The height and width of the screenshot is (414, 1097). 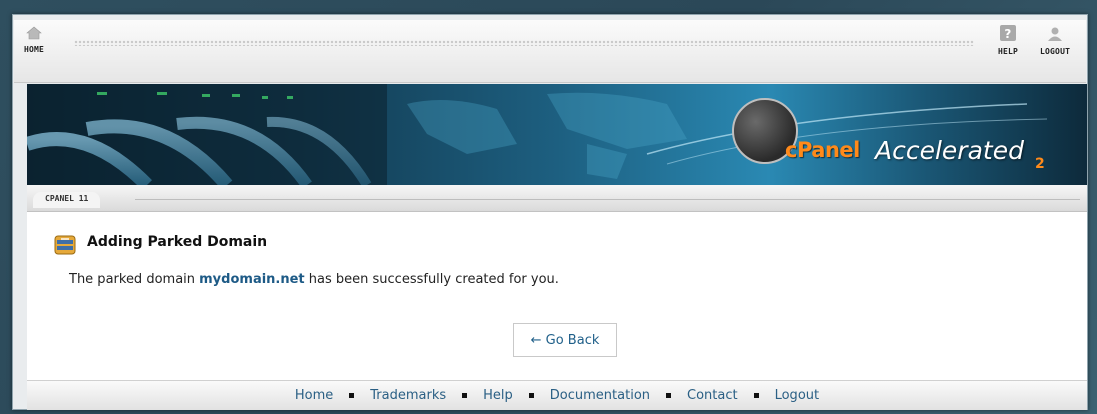 I want to click on go-back-button: ← Go Back, so click(x=565, y=340).